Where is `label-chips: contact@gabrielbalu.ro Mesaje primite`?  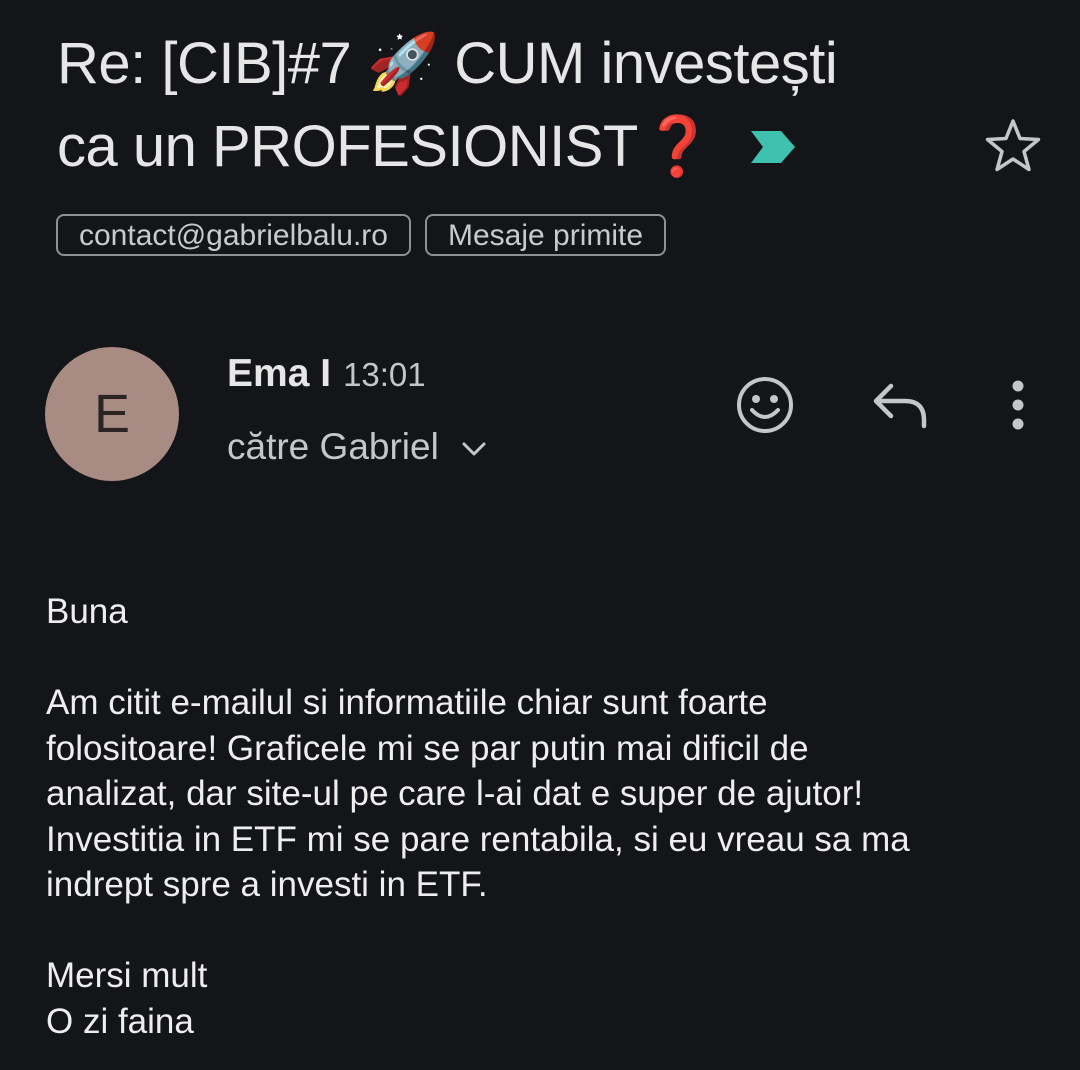
label-chips: contact@gabrielbalu.ro Mesaje primite is located at coordinates (361, 235).